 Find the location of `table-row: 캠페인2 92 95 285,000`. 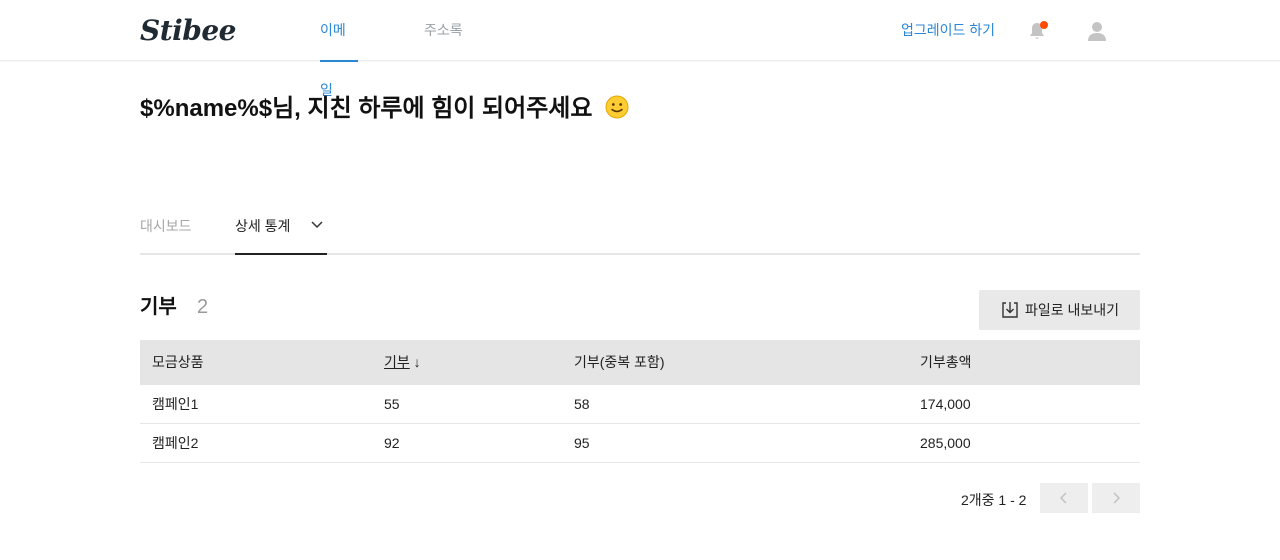

table-row: 캠페인2 92 95 285,000 is located at coordinates (640, 443).